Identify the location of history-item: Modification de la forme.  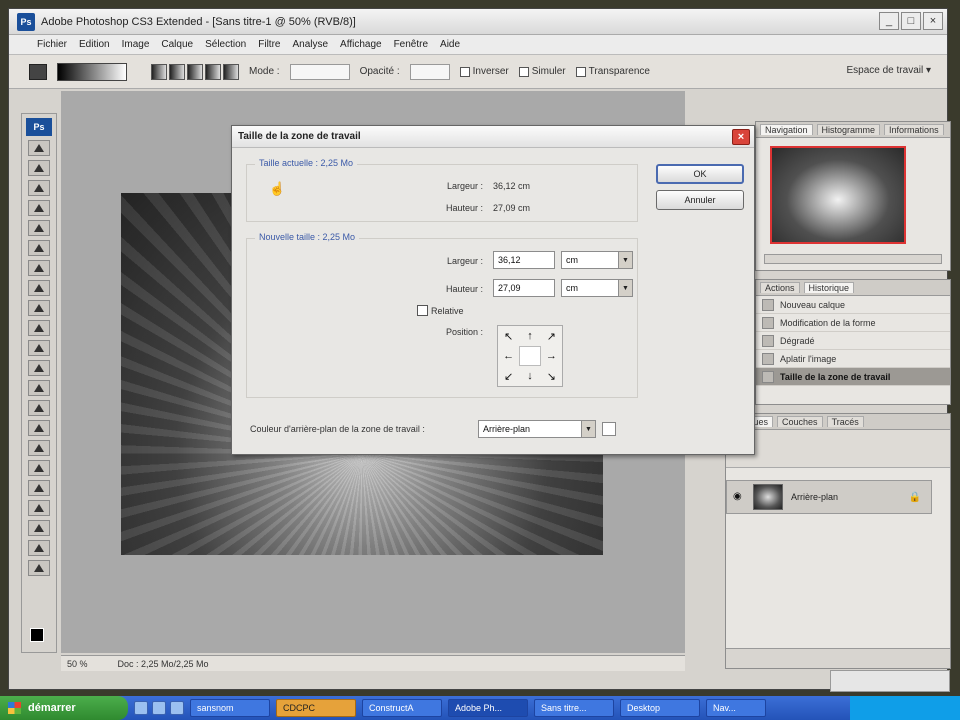
(853, 323).